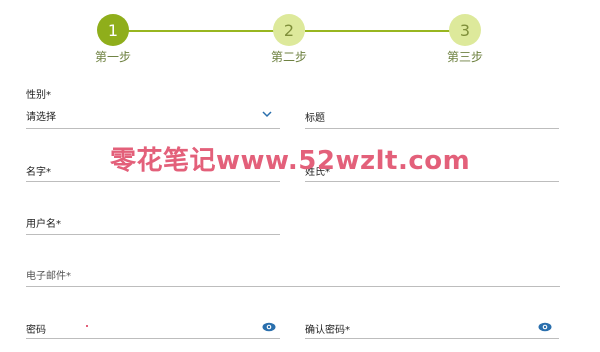  What do you see at coordinates (432, 327) in the screenshot?
I see `confirm-password-field` at bounding box center [432, 327].